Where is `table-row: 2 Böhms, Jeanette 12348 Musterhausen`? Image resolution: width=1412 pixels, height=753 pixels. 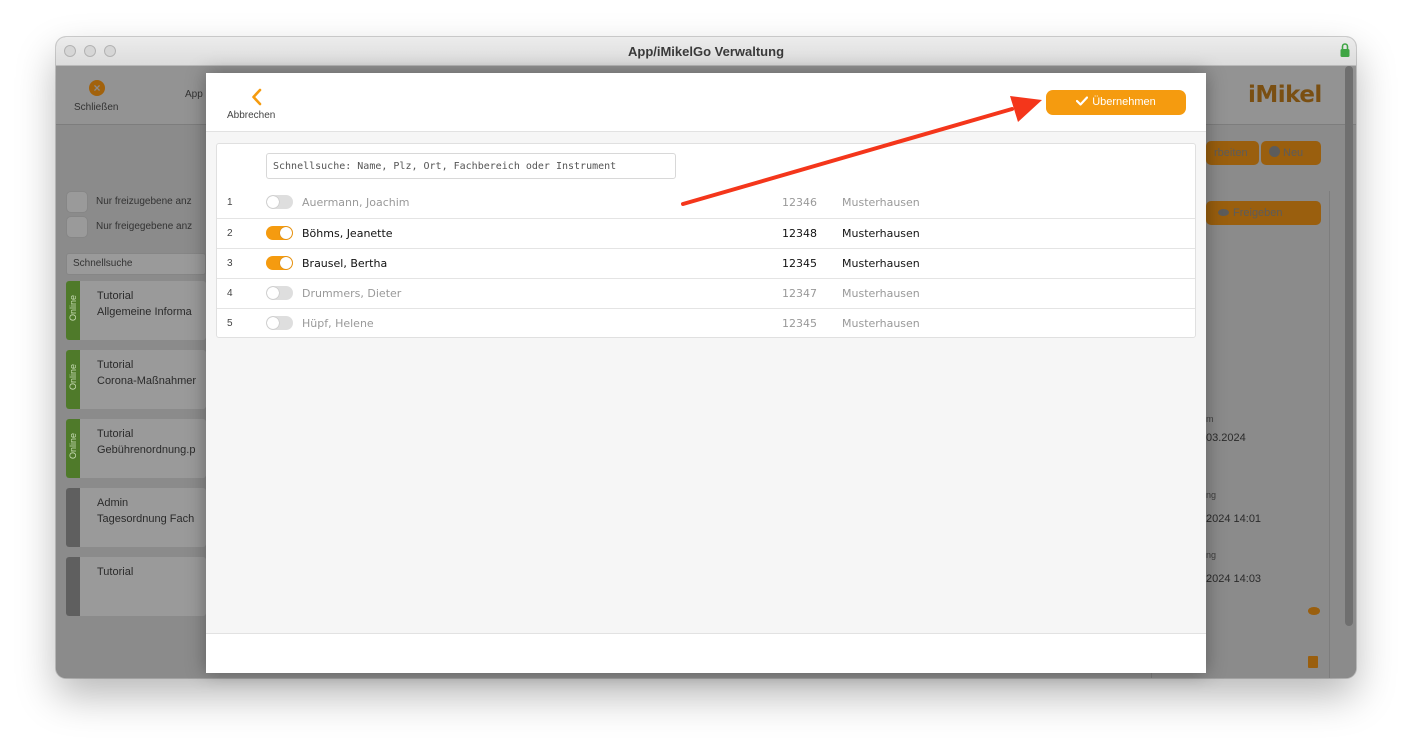 table-row: 2 Böhms, Jeanette 12348 Musterhausen is located at coordinates (706, 233).